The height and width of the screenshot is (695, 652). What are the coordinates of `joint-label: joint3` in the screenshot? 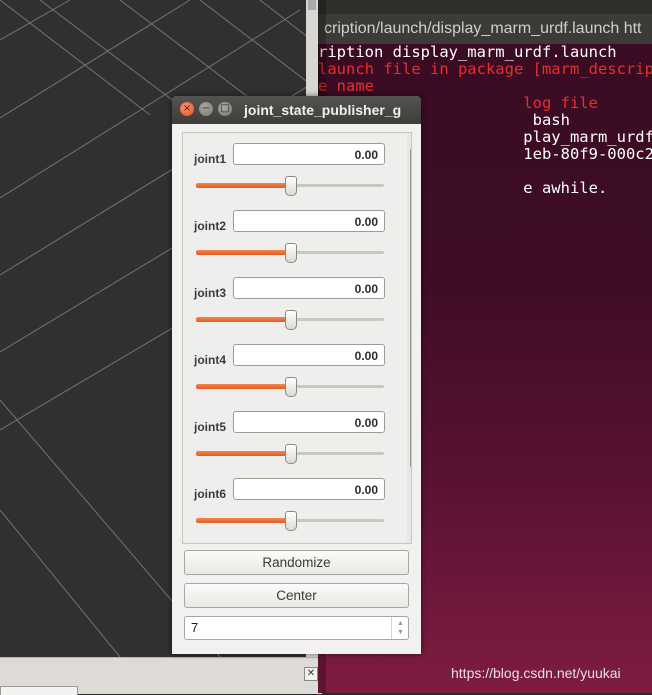 It's located at (210, 293).